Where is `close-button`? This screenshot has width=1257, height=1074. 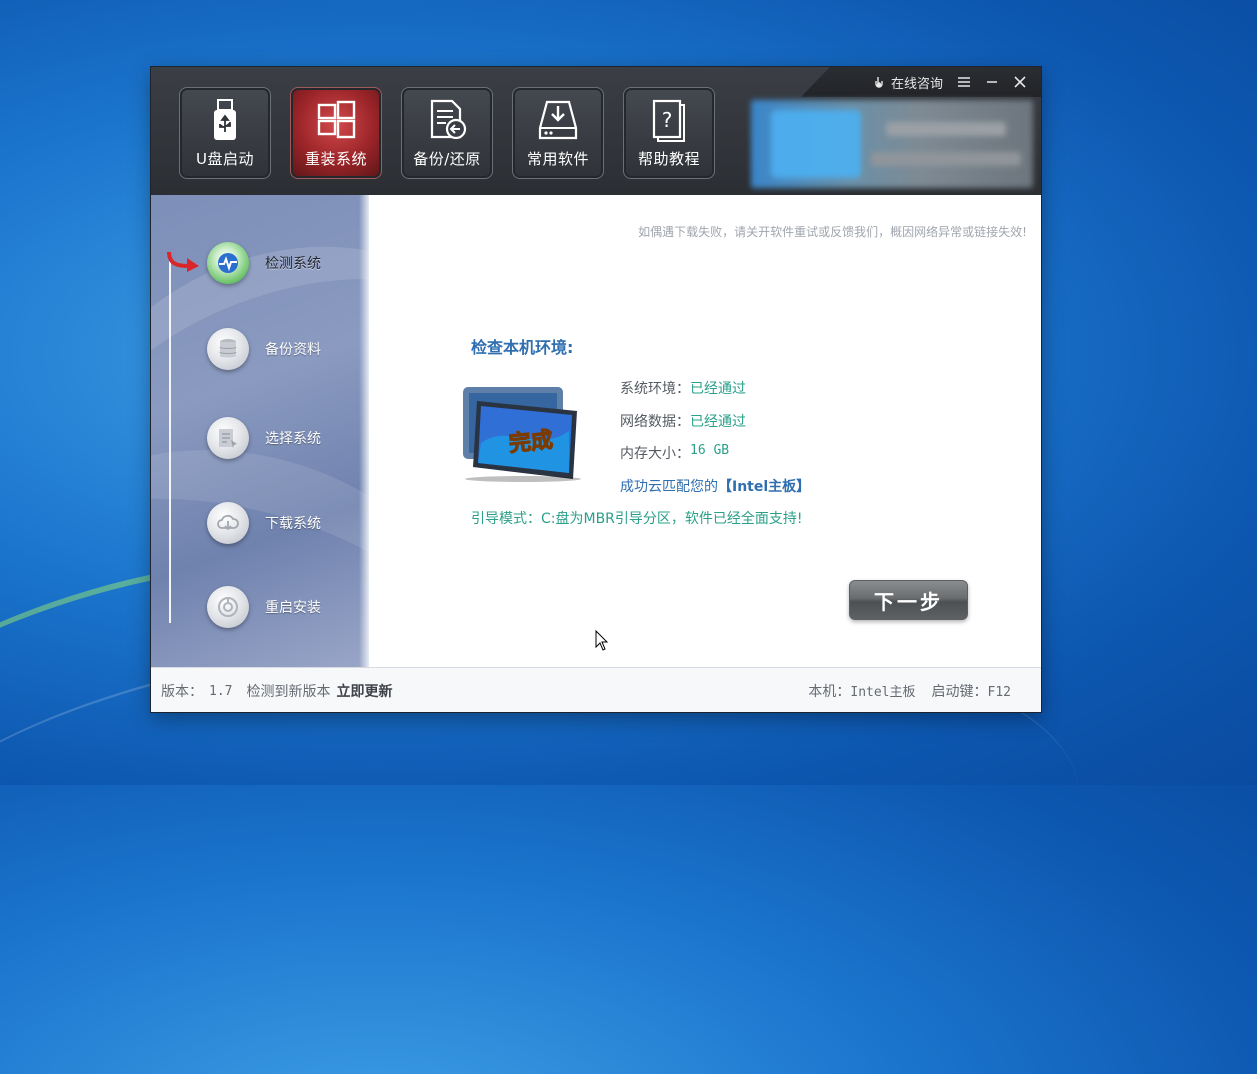 close-button is located at coordinates (1020, 82).